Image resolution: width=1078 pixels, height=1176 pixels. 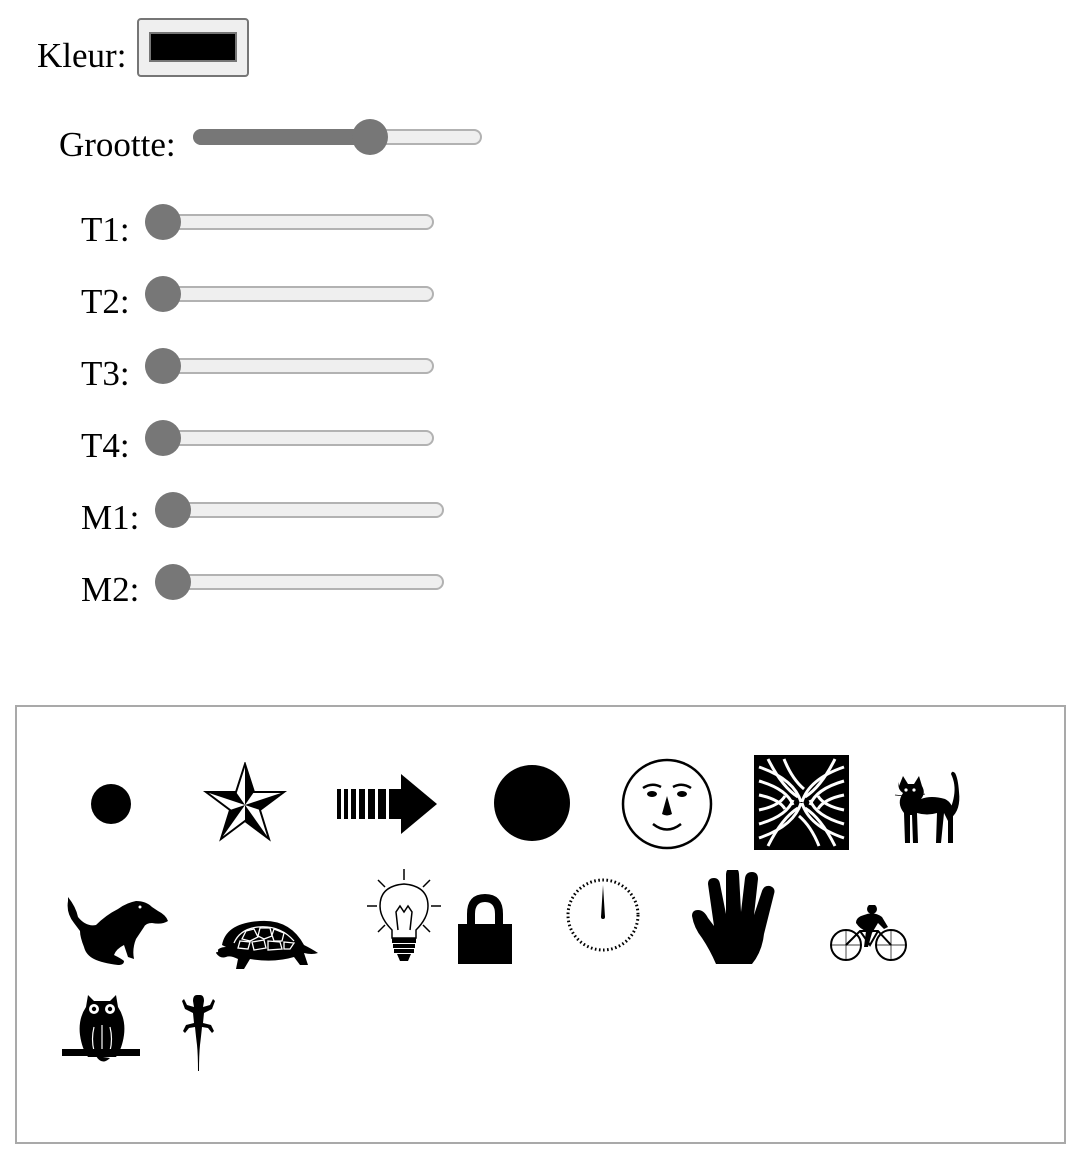 I want to click on light-bulb-icon, so click(x=404, y=916).